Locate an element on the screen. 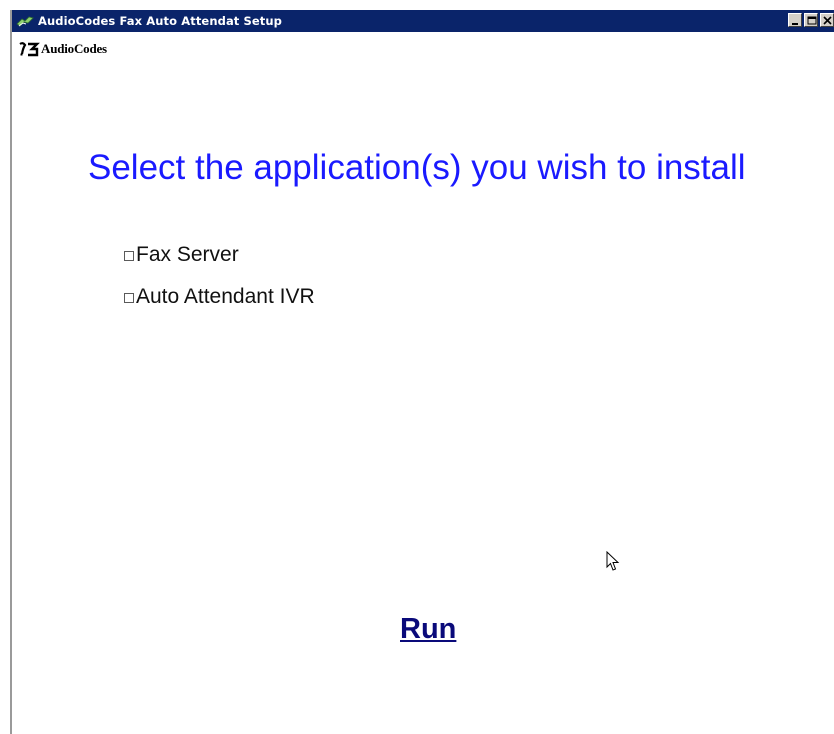 The image size is (834, 734). auto-attendant-ivr-label: Auto Attendant IVR is located at coordinates (225, 297).